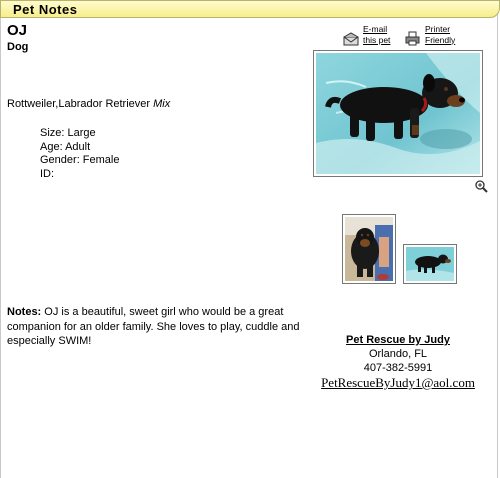 Image resolution: width=500 pixels, height=478 pixels. I want to click on envelope-icon, so click(351, 39).